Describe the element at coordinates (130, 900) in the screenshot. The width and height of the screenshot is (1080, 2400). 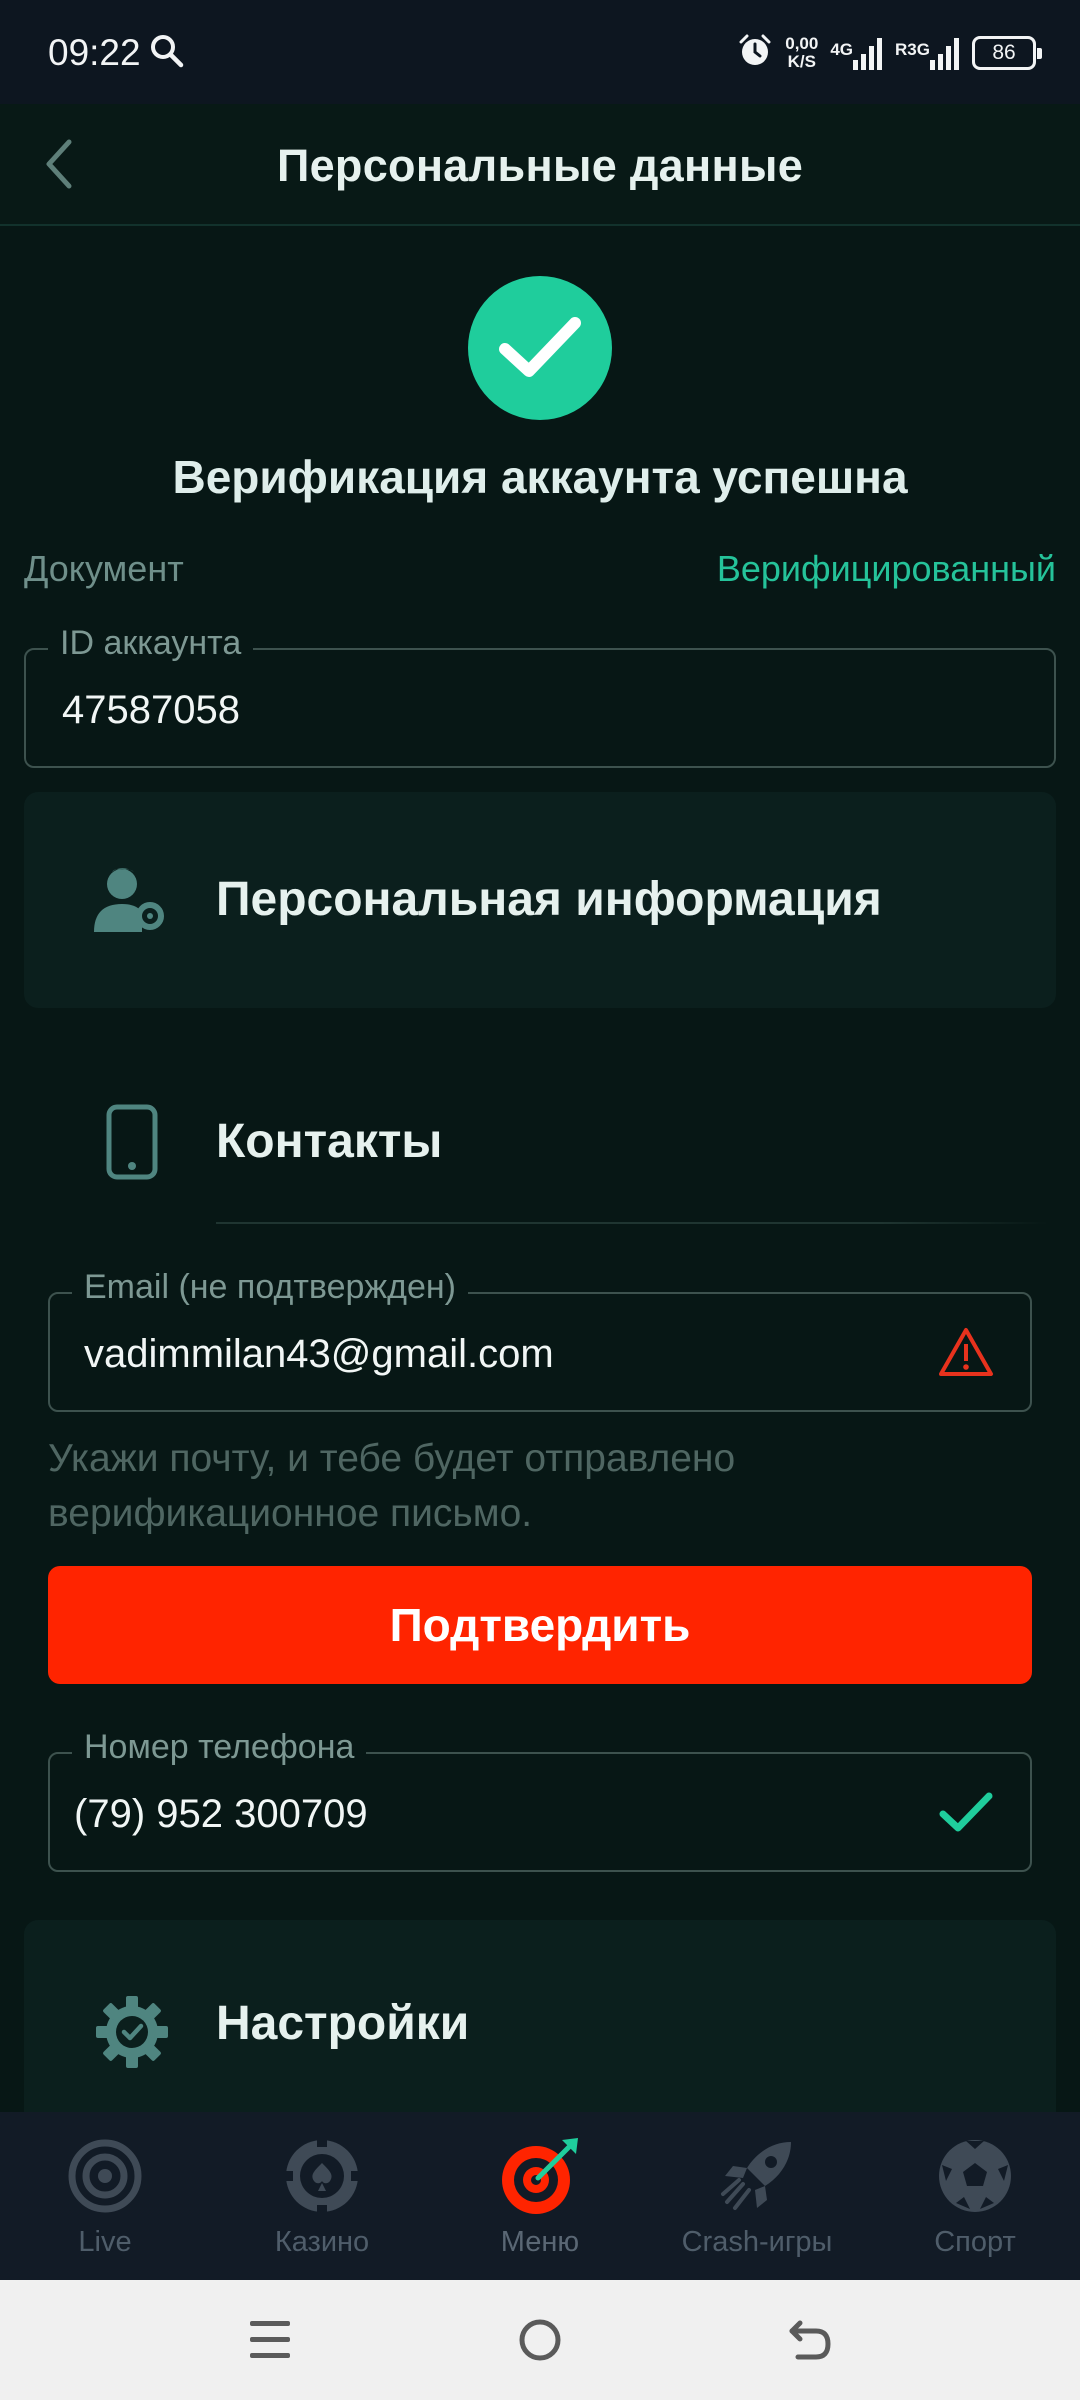
I see `user-settings-icon` at that location.